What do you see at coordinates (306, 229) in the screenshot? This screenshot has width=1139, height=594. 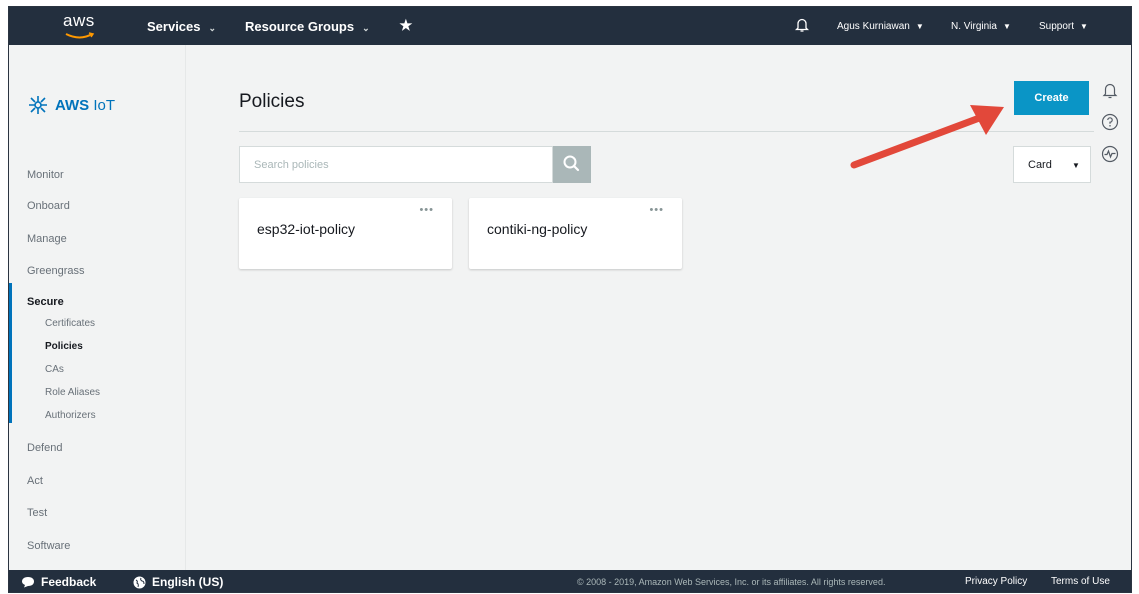 I see `policy-name: esp32-iot-policy` at bounding box center [306, 229].